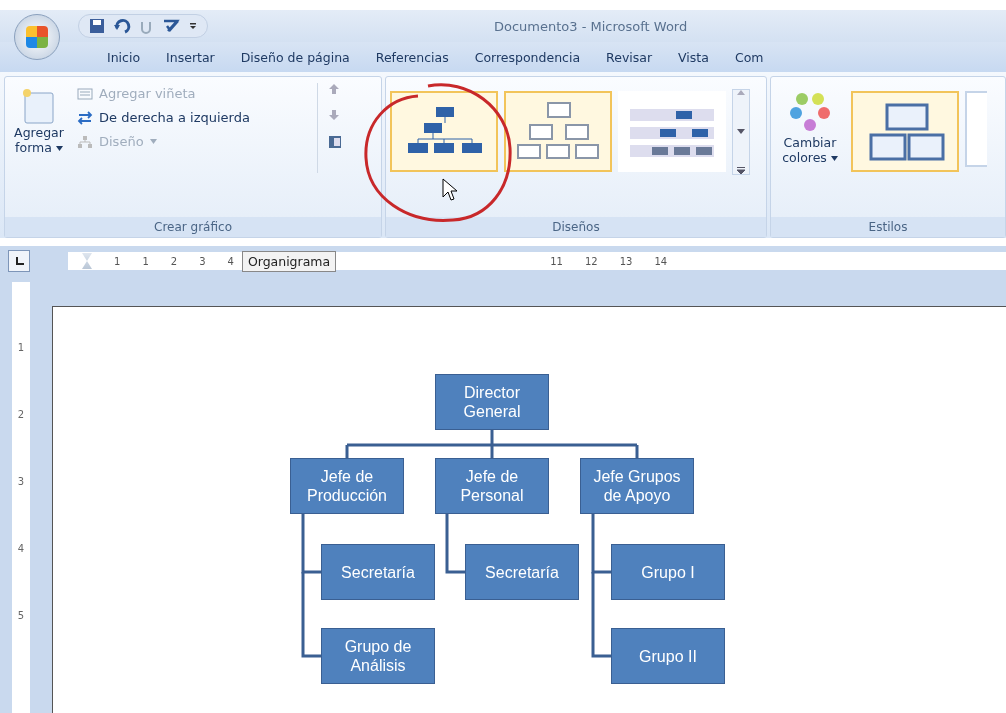 The height and width of the screenshot is (713, 1006). I want to click on demote-arrow-icon, so click(334, 115).